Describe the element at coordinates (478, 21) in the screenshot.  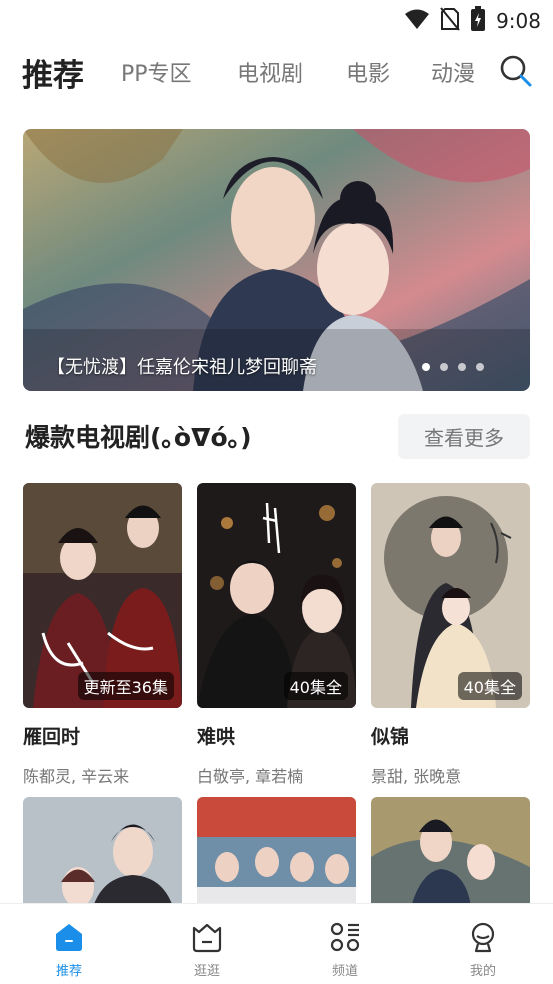
I see `battery-charging-icon` at that location.